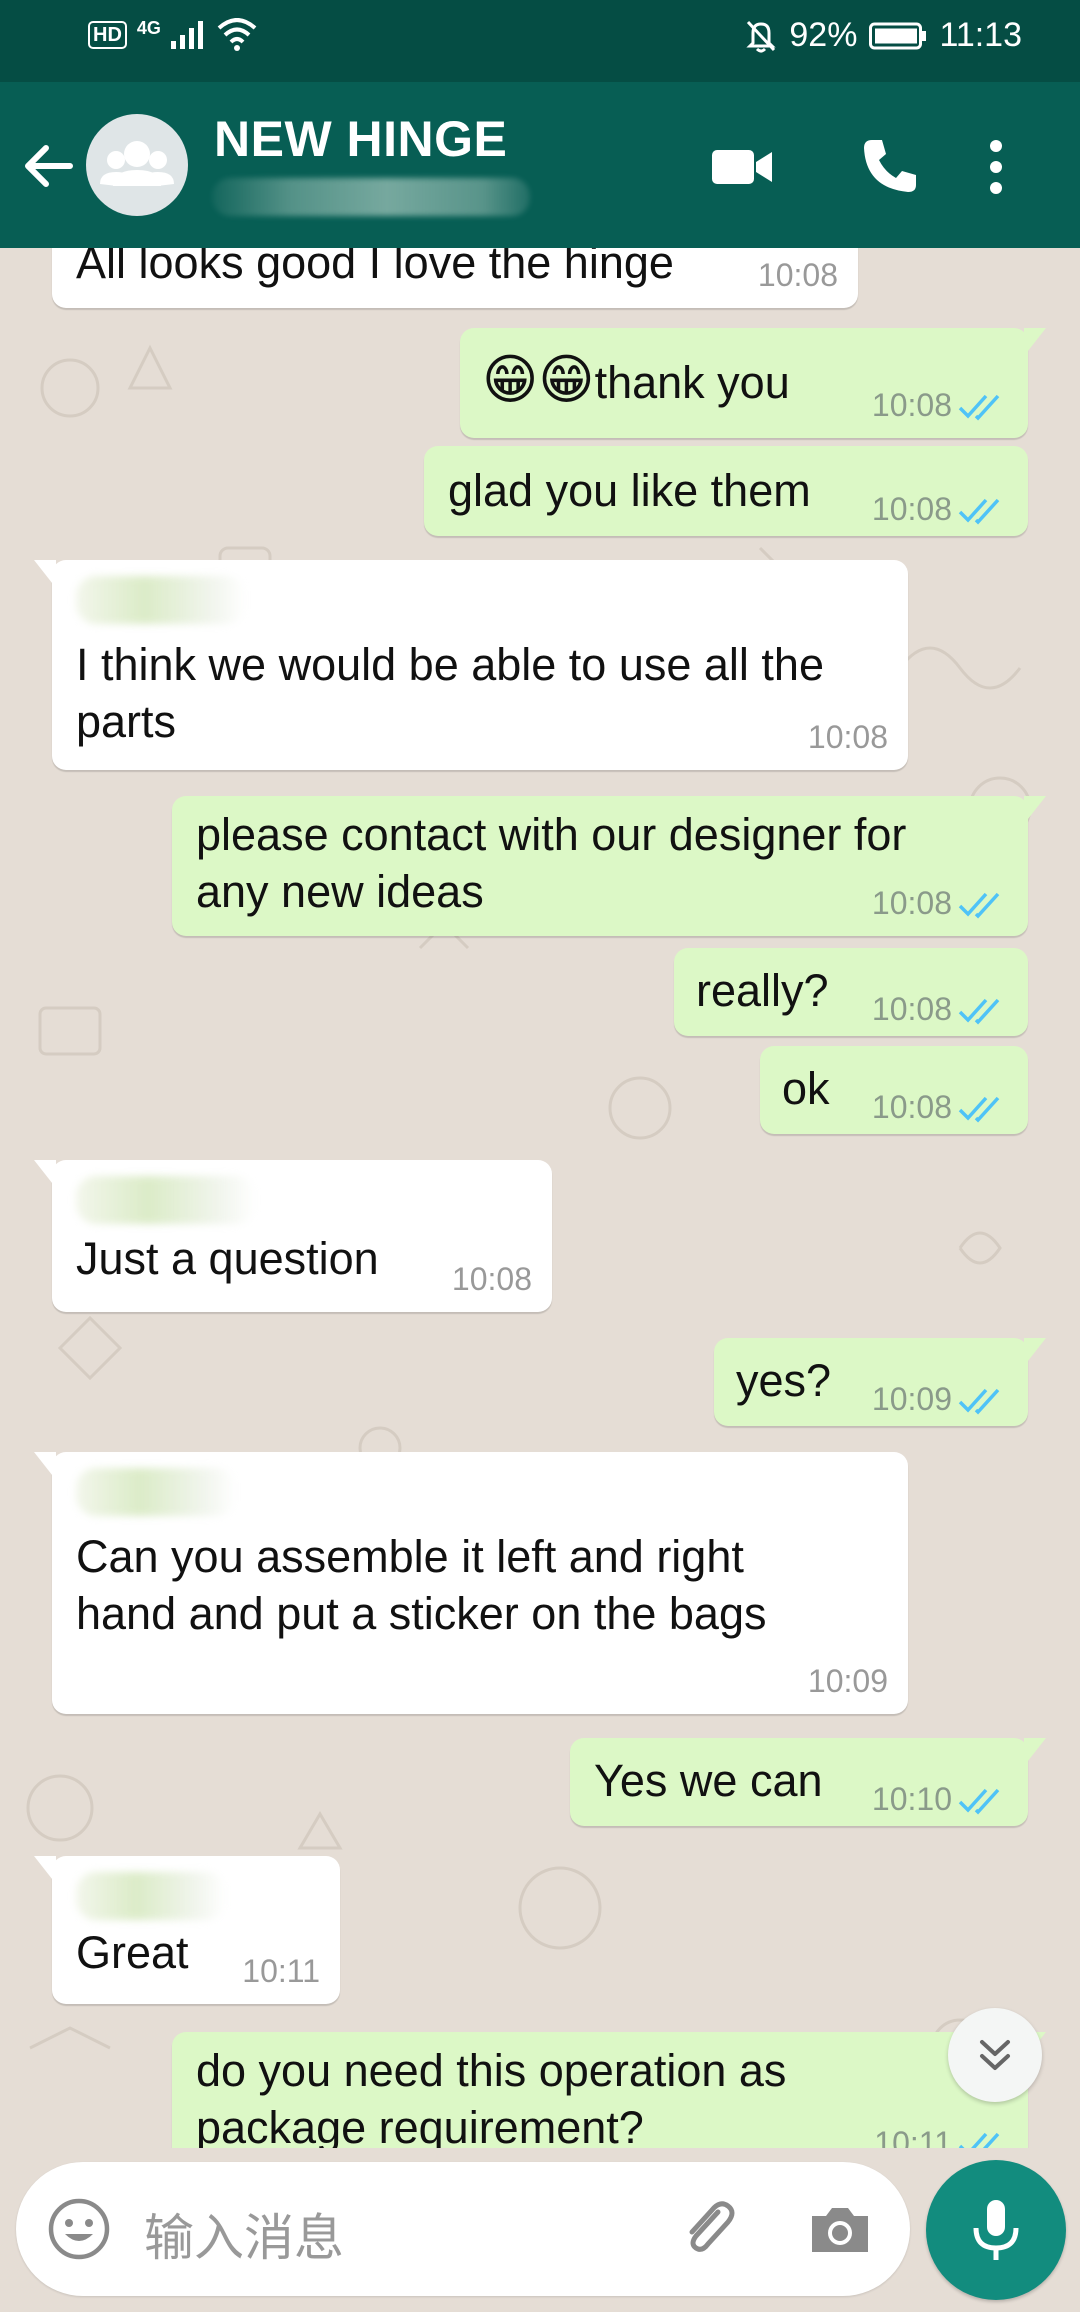  I want to click on message-text-line: I think we would be able to use all the, so click(450, 664).